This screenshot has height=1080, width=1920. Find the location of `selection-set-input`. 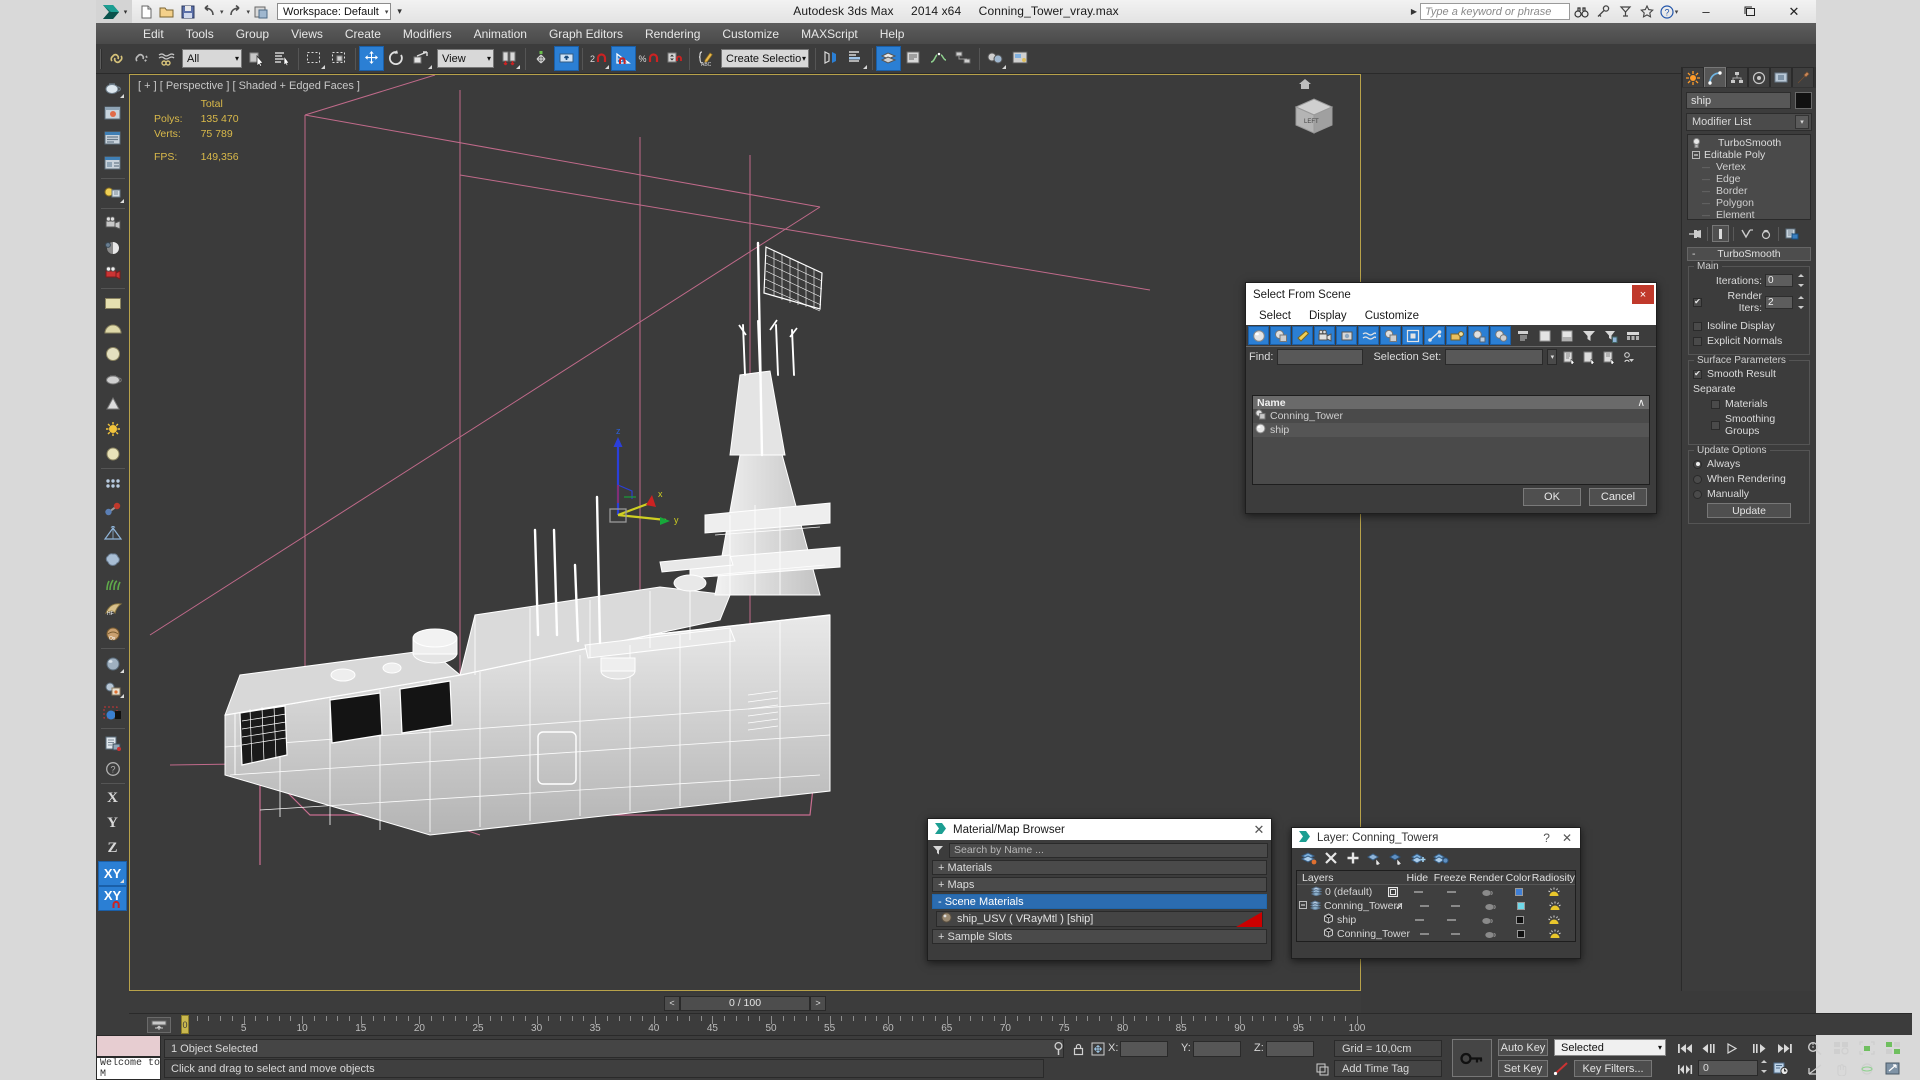

selection-set-input is located at coordinates (1494, 357).